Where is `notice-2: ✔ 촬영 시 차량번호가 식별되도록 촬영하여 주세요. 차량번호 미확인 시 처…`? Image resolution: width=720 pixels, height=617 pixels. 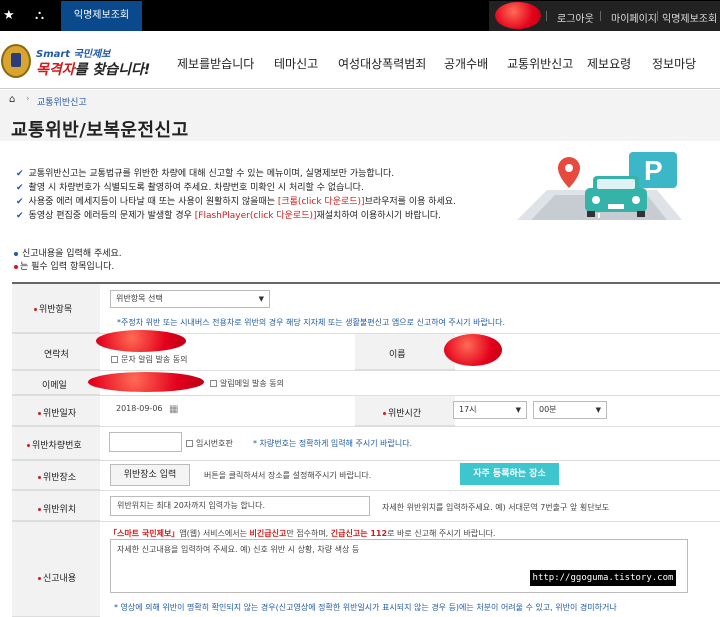
notice-2: ✔ 촬영 시 차량번호가 식별되도록 촬영하여 주세요. 차량번호 미확인 시 처… is located at coordinates (190, 188).